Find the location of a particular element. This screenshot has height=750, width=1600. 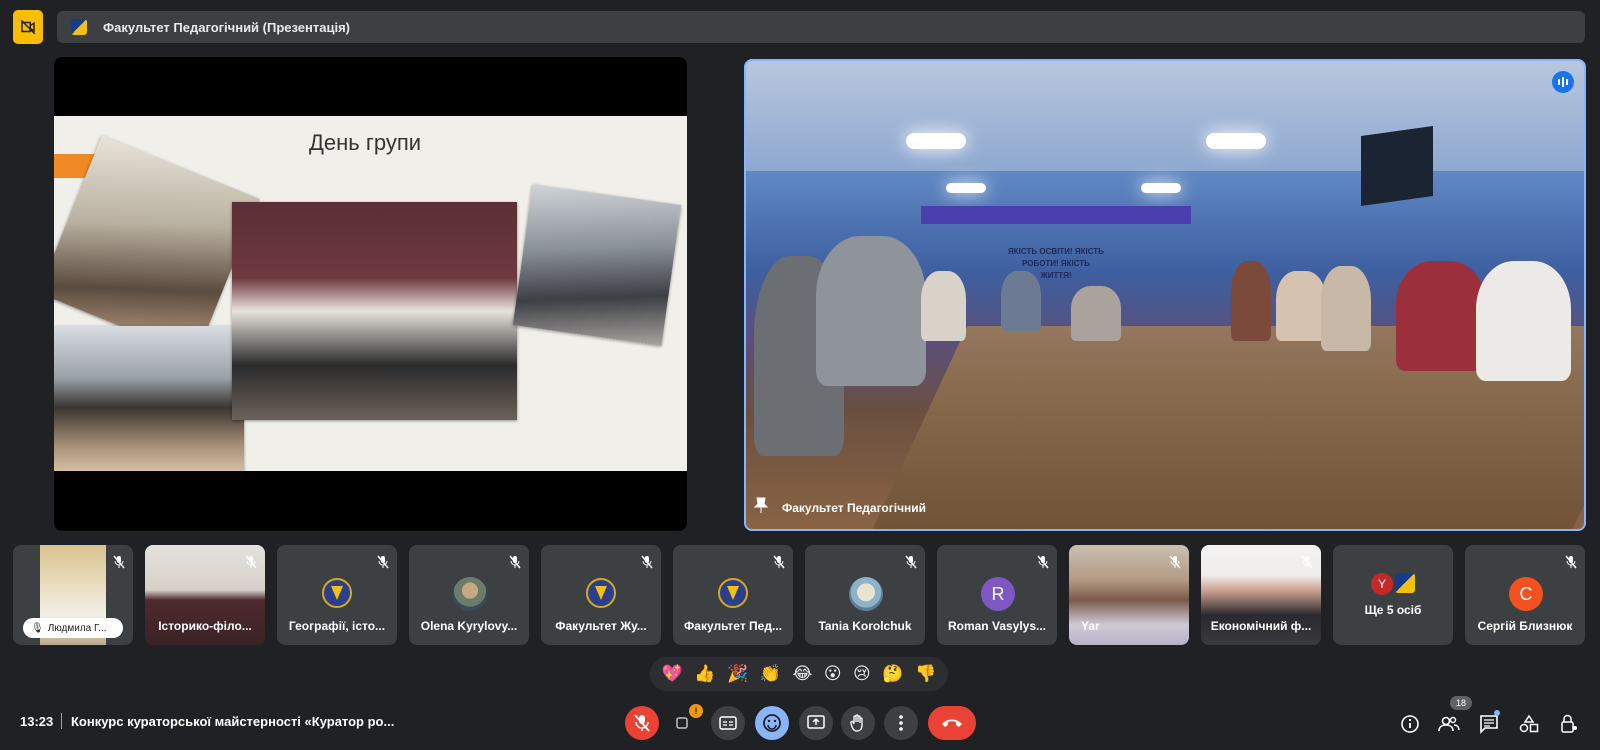

university-crest-icon is located at coordinates (79, 27).